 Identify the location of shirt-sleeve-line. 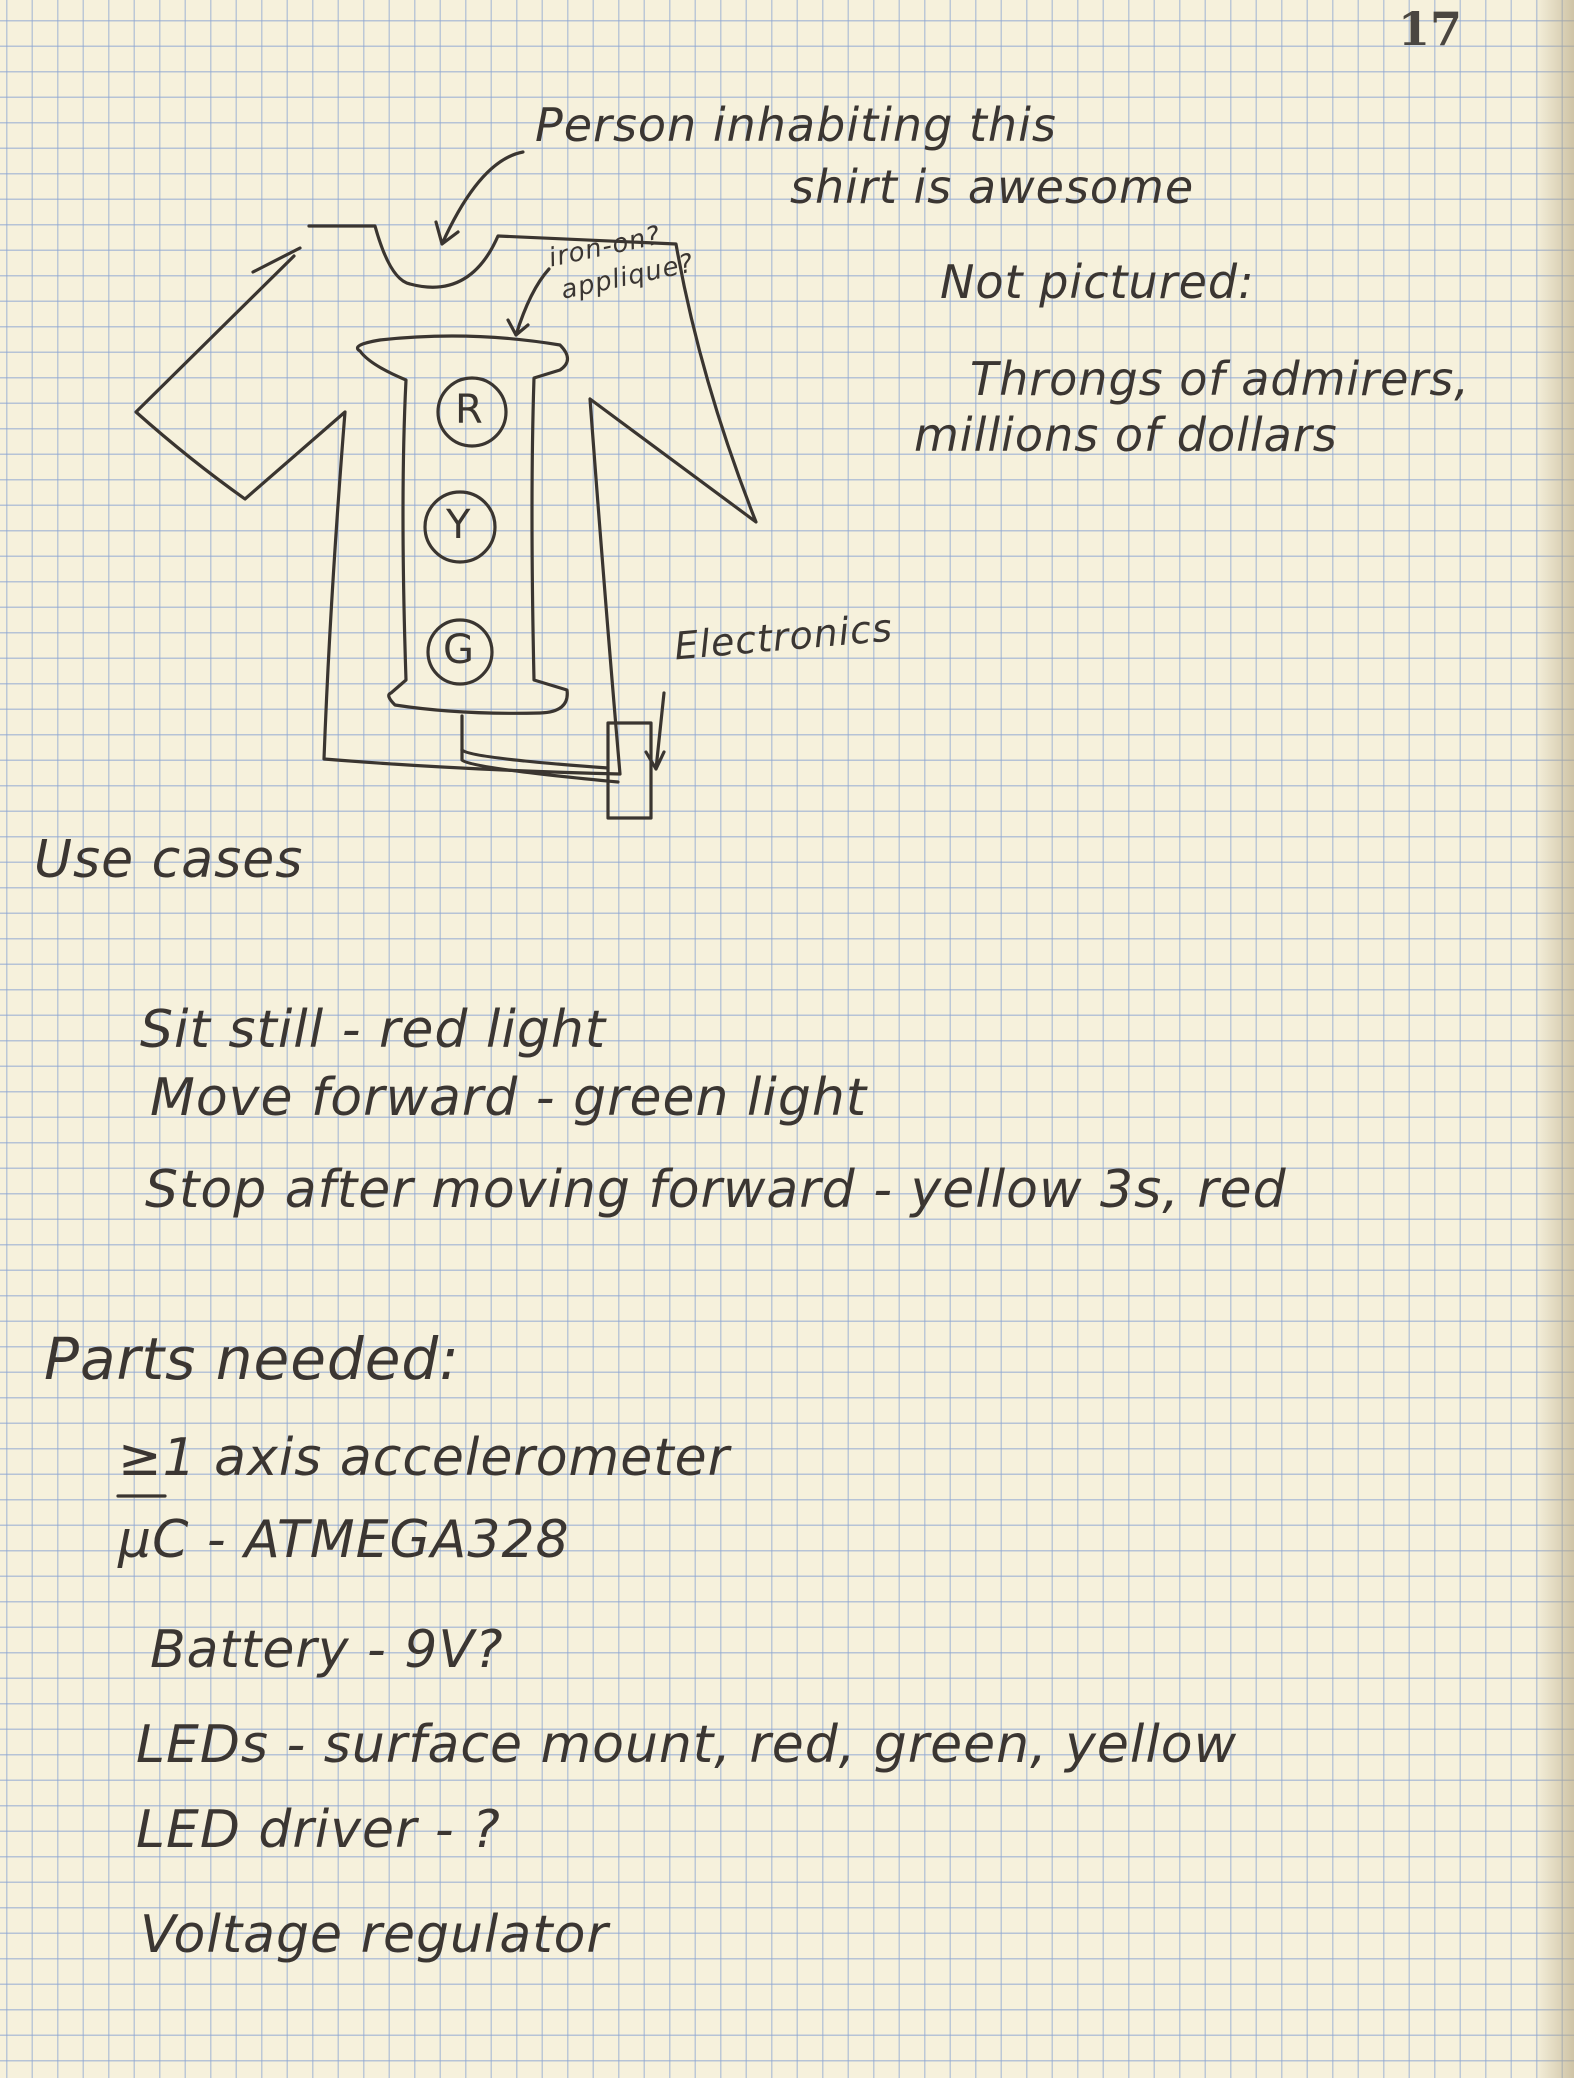
(276, 260).